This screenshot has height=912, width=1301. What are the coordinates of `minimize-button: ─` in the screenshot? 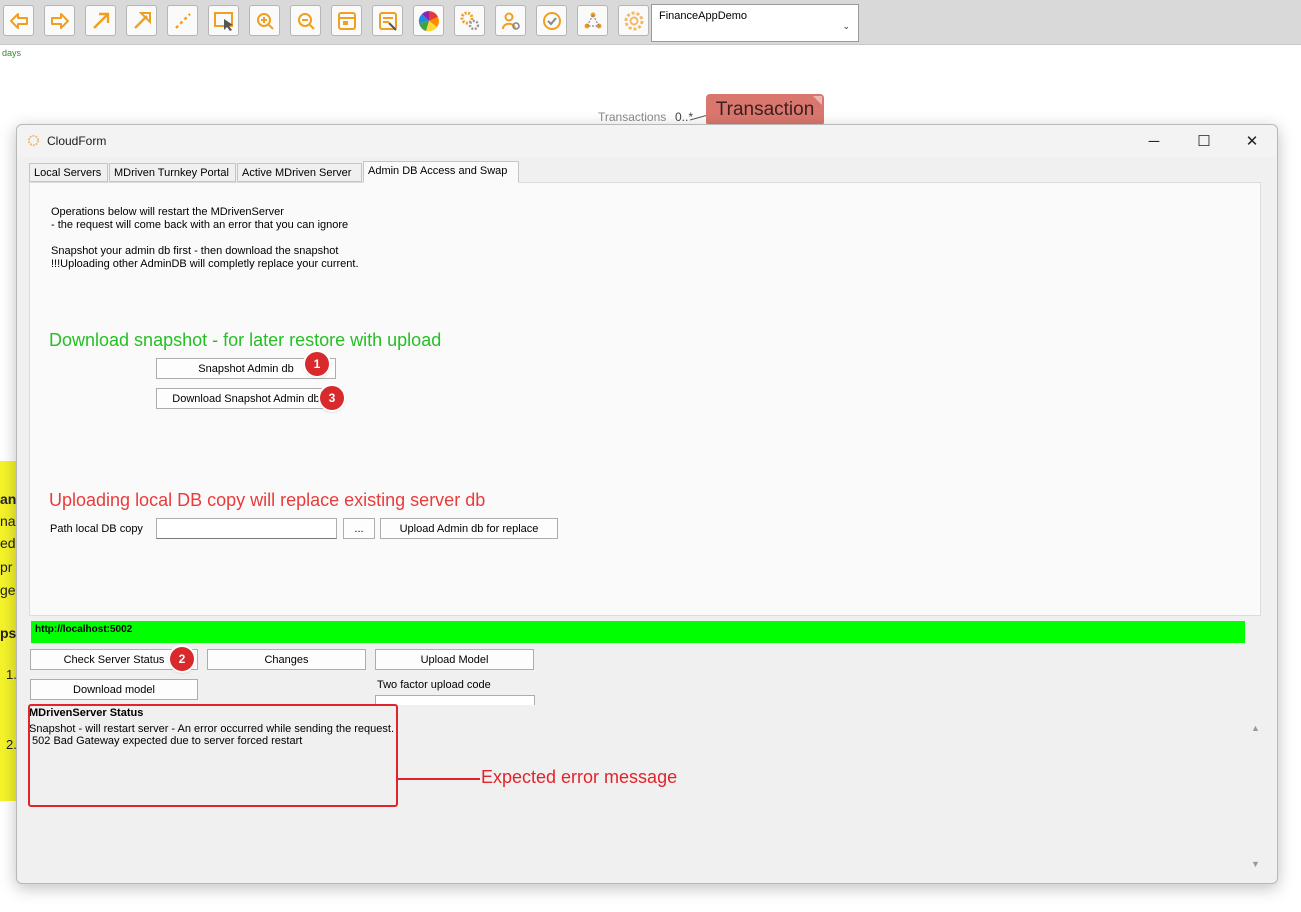 It's located at (1154, 141).